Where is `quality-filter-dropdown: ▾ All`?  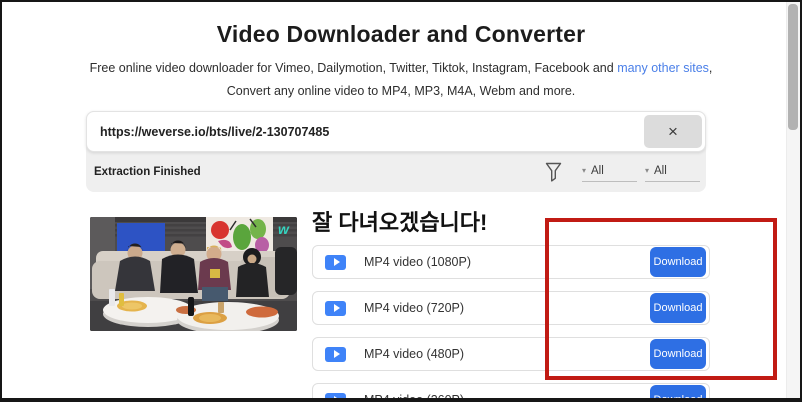
quality-filter-dropdown: ▾ All is located at coordinates (672, 172).